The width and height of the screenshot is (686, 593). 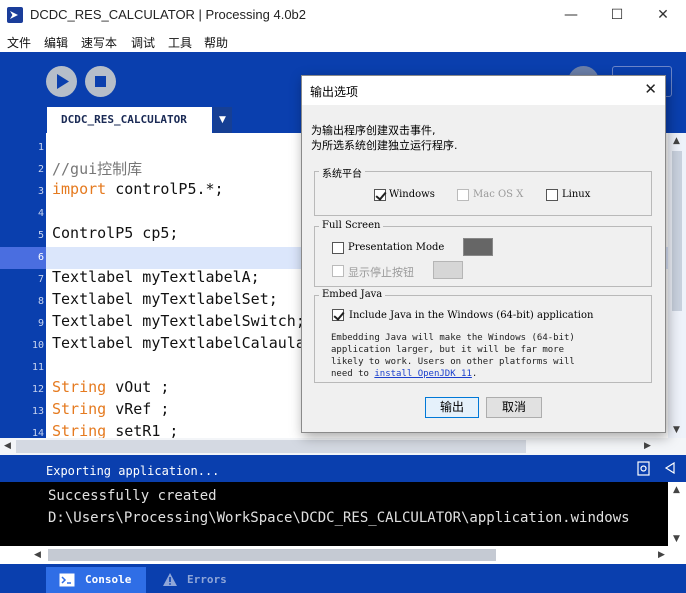 What do you see at coordinates (334, 92) in the screenshot?
I see `dialog-title: 输出选项` at bounding box center [334, 92].